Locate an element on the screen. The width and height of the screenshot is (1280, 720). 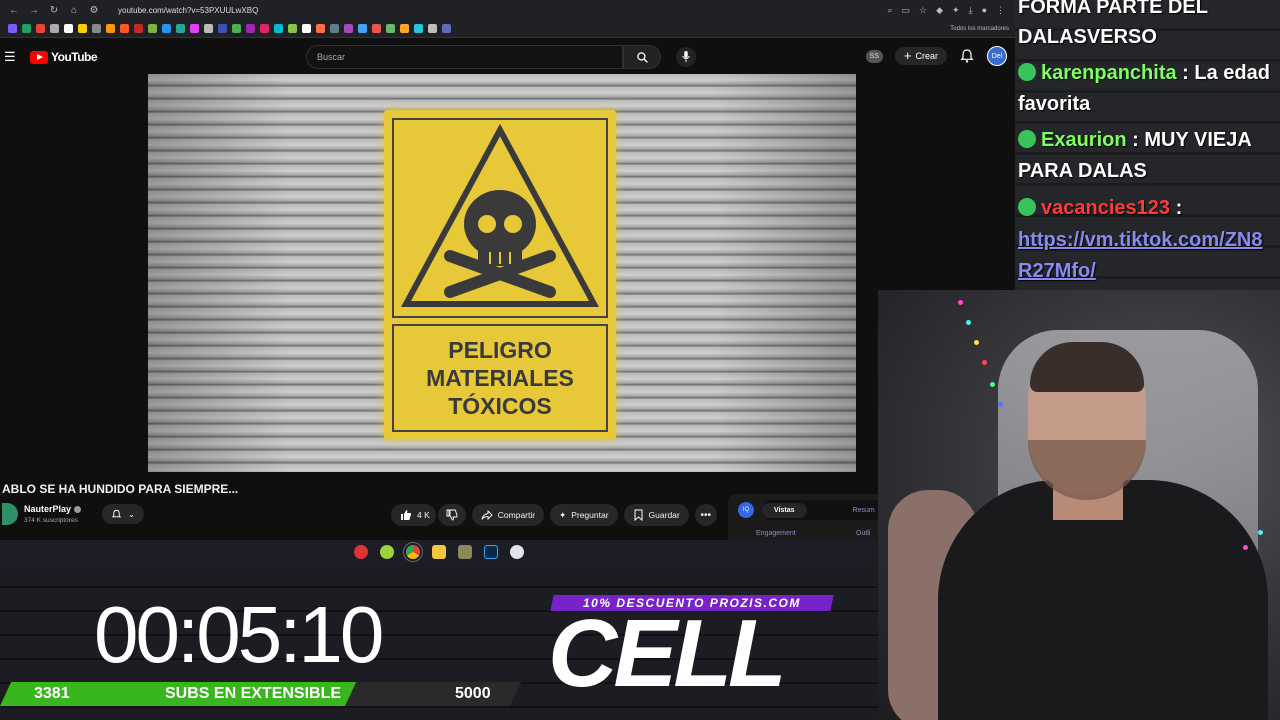
extension-logo: IQ is located at coordinates (746, 510).